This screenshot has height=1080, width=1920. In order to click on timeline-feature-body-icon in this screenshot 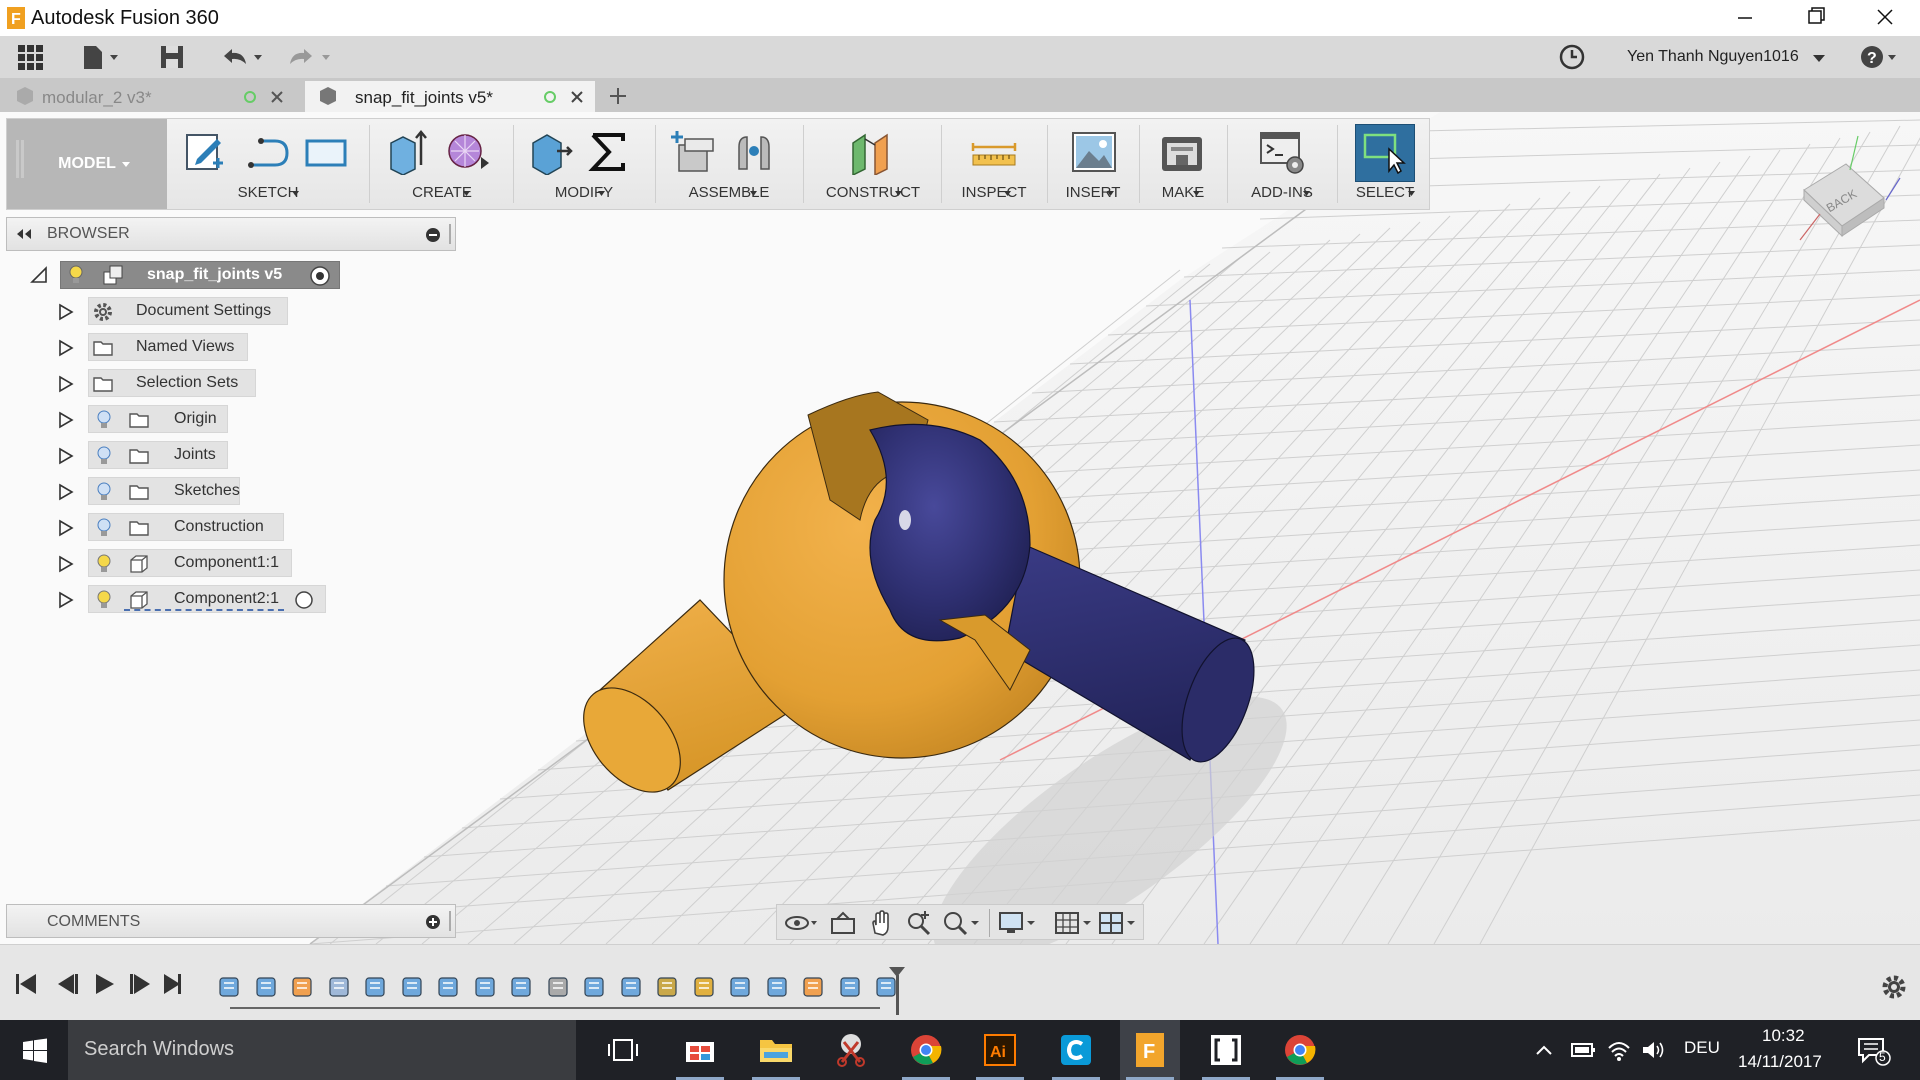, I will do `click(668, 987)`.